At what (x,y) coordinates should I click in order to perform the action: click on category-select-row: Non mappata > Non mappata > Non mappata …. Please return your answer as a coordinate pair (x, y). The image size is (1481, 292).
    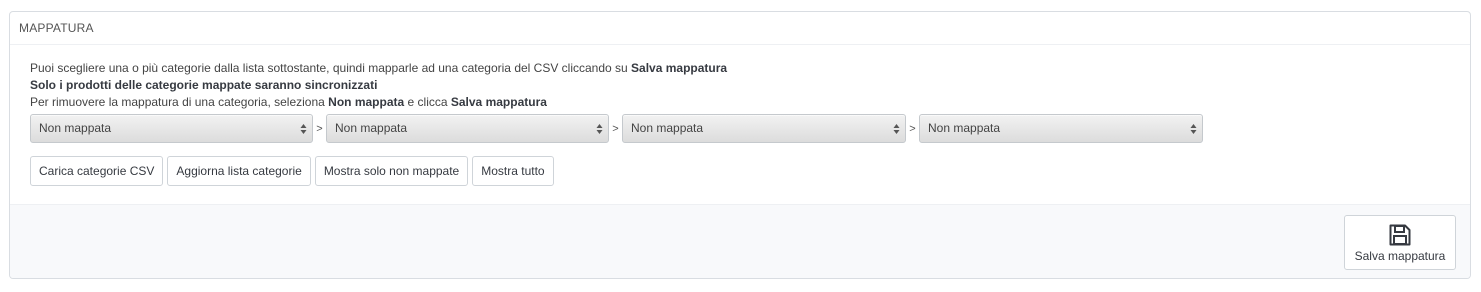
    Looking at the image, I should click on (740, 128).